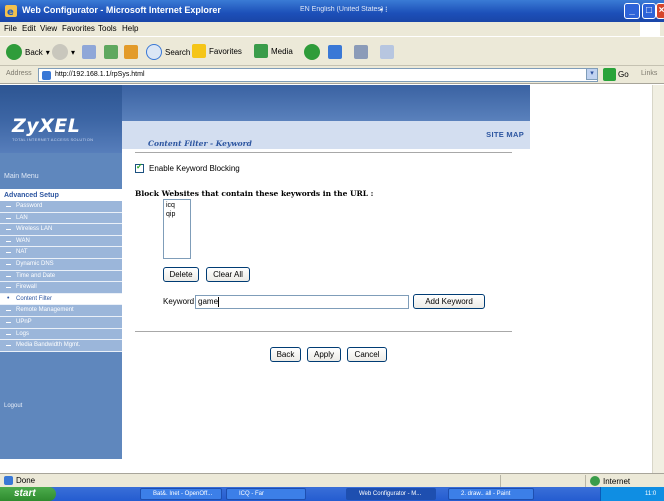 The image size is (664, 501). Describe the element at coordinates (100, 74) in the screenshot. I see `address-url: http://192.168.1.1/rpSys.html` at that location.